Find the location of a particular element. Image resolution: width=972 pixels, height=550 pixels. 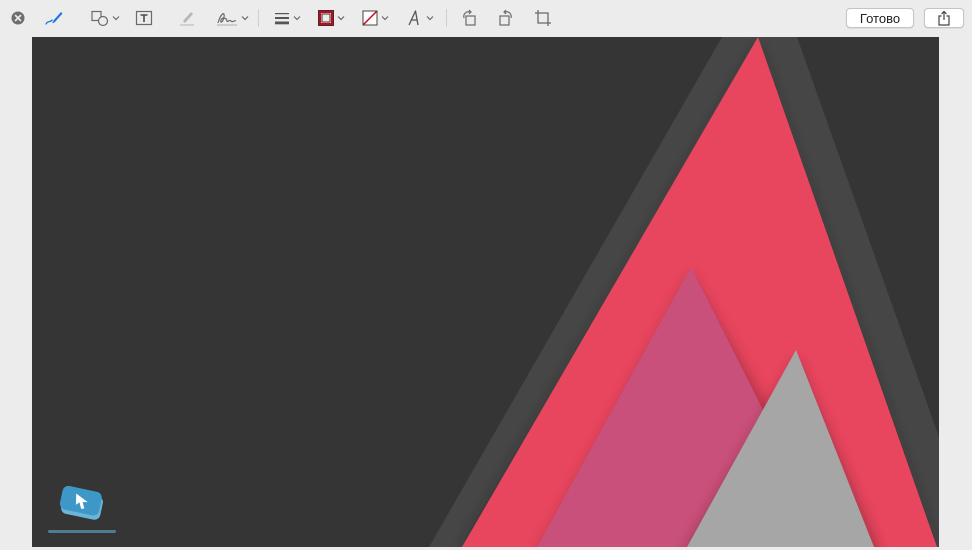

close-button is located at coordinates (18, 18).